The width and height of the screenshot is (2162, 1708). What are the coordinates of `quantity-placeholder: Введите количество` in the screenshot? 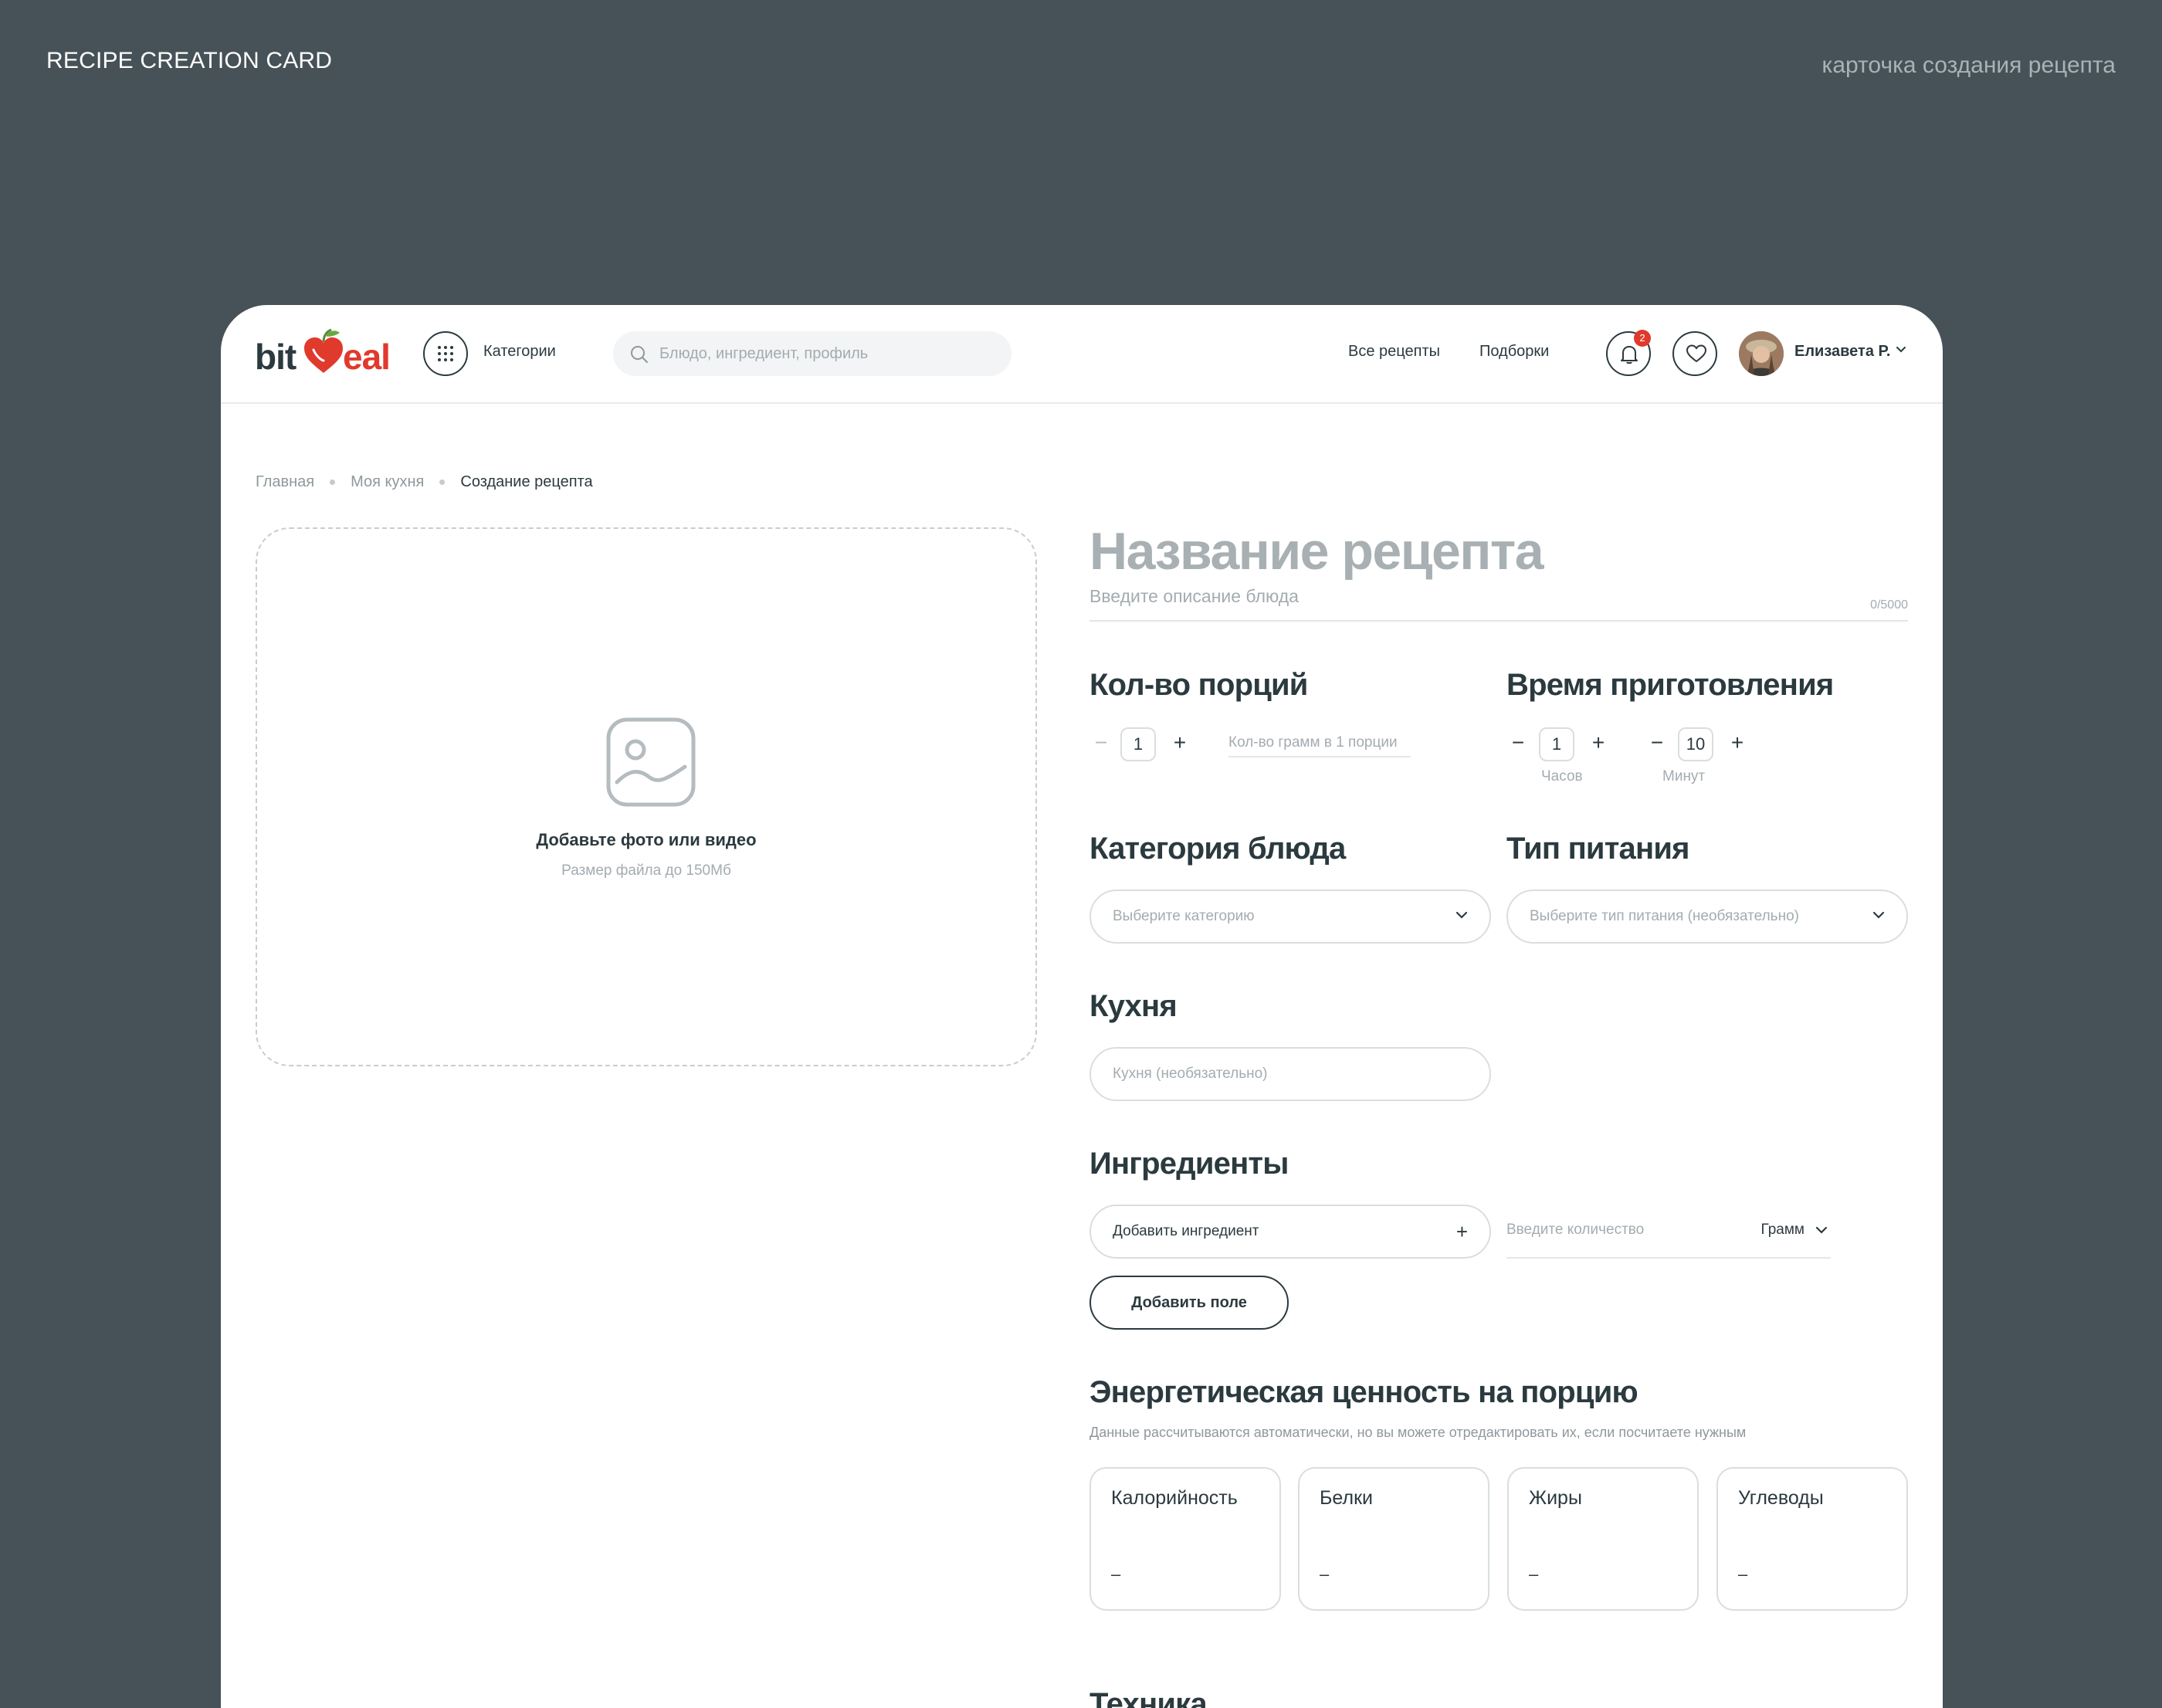 It's located at (1575, 1230).